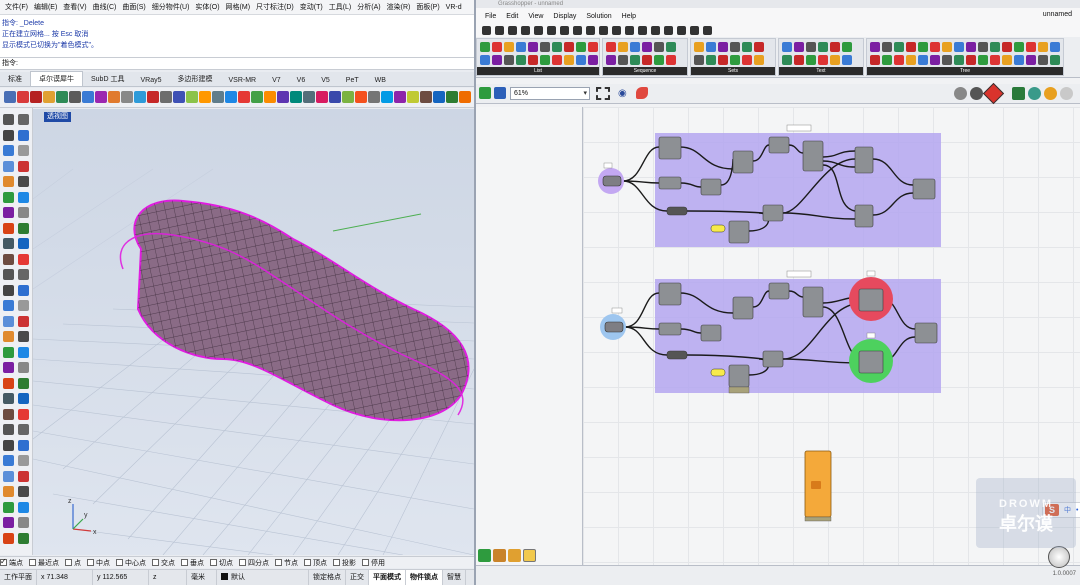 Image resolution: width=1080 pixels, height=585 pixels. What do you see at coordinates (344, 563) in the screenshot?
I see `osnap-11: 投影` at bounding box center [344, 563].